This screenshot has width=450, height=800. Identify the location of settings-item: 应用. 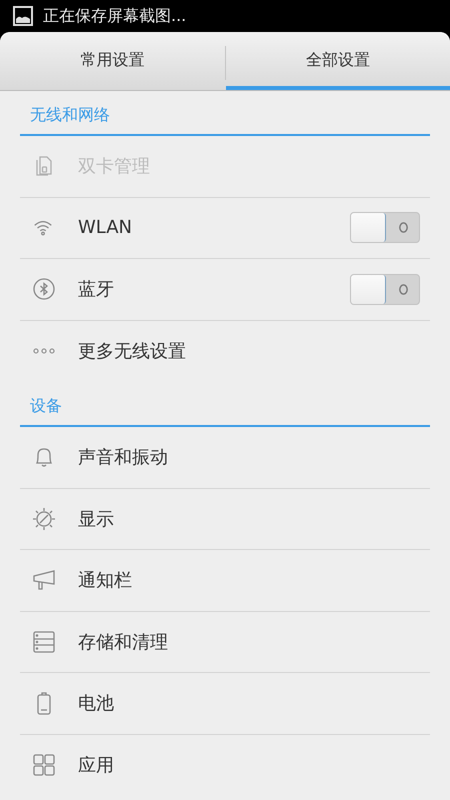
(225, 765).